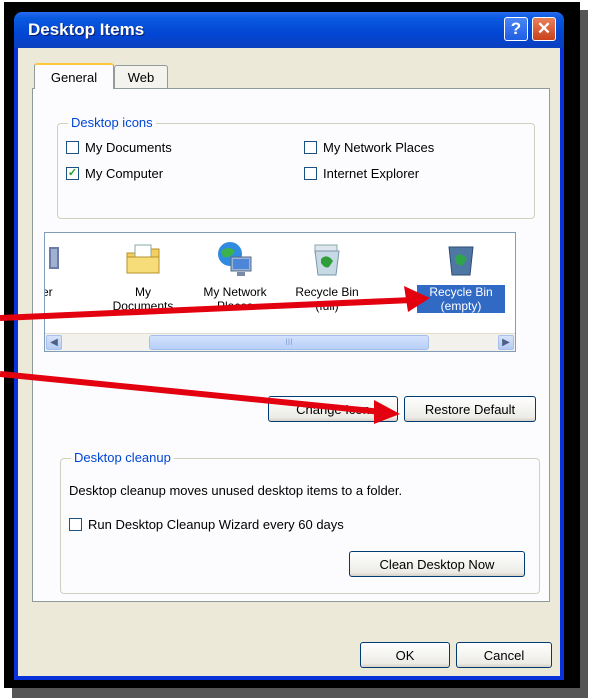 The height and width of the screenshot is (700, 596). I want to click on icon-item-my-documents: My Documents, so click(143, 276).